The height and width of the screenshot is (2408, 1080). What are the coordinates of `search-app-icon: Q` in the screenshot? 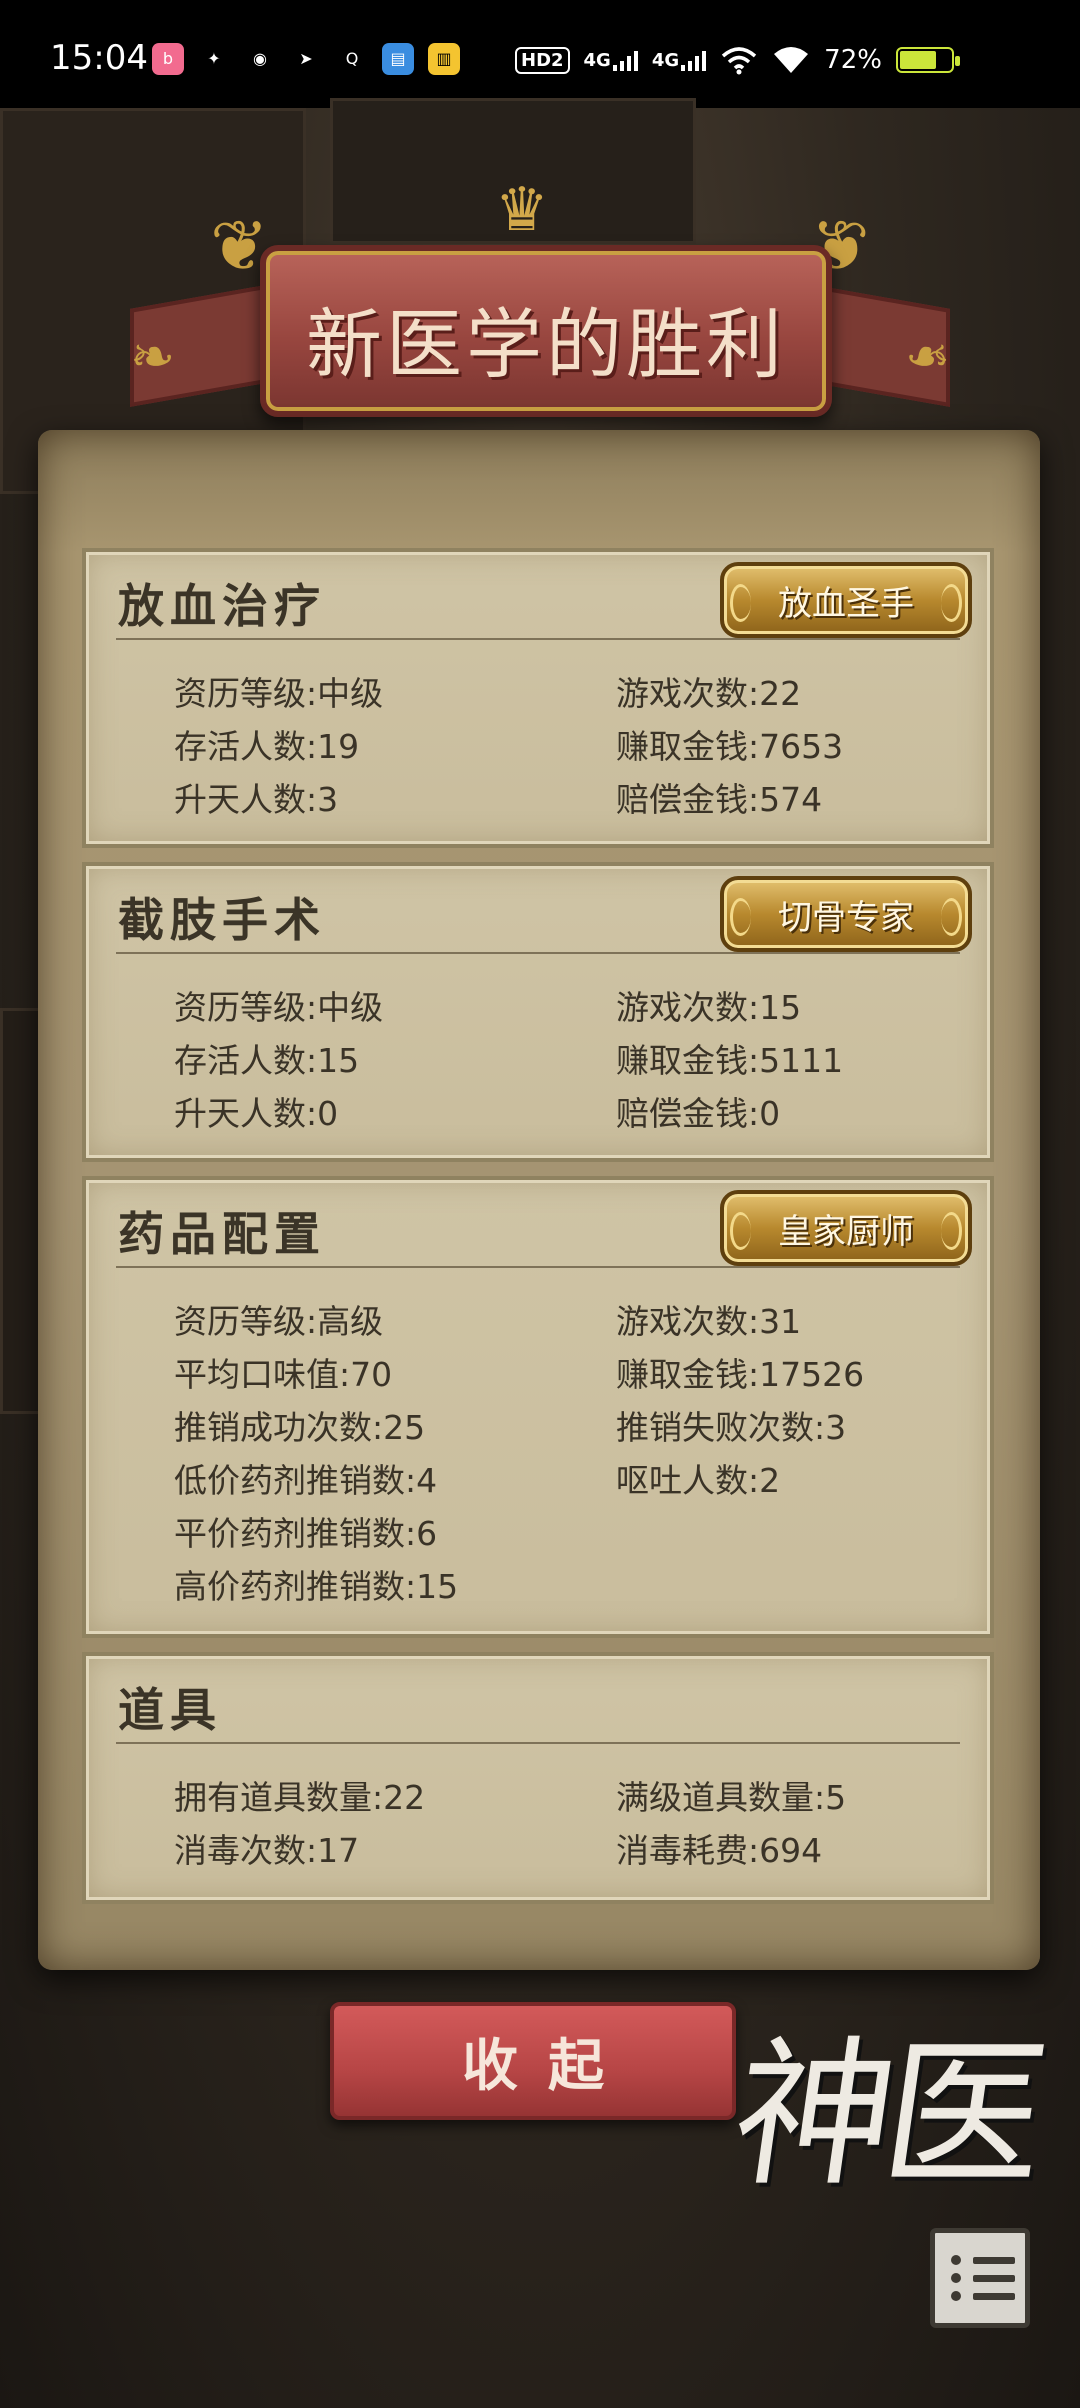 It's located at (352, 58).